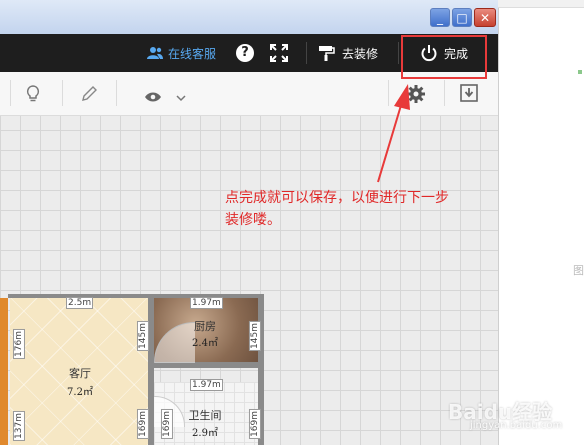 The image size is (584, 445). Describe the element at coordinates (155, 53) in the screenshot. I see `support-person-icon` at that location.